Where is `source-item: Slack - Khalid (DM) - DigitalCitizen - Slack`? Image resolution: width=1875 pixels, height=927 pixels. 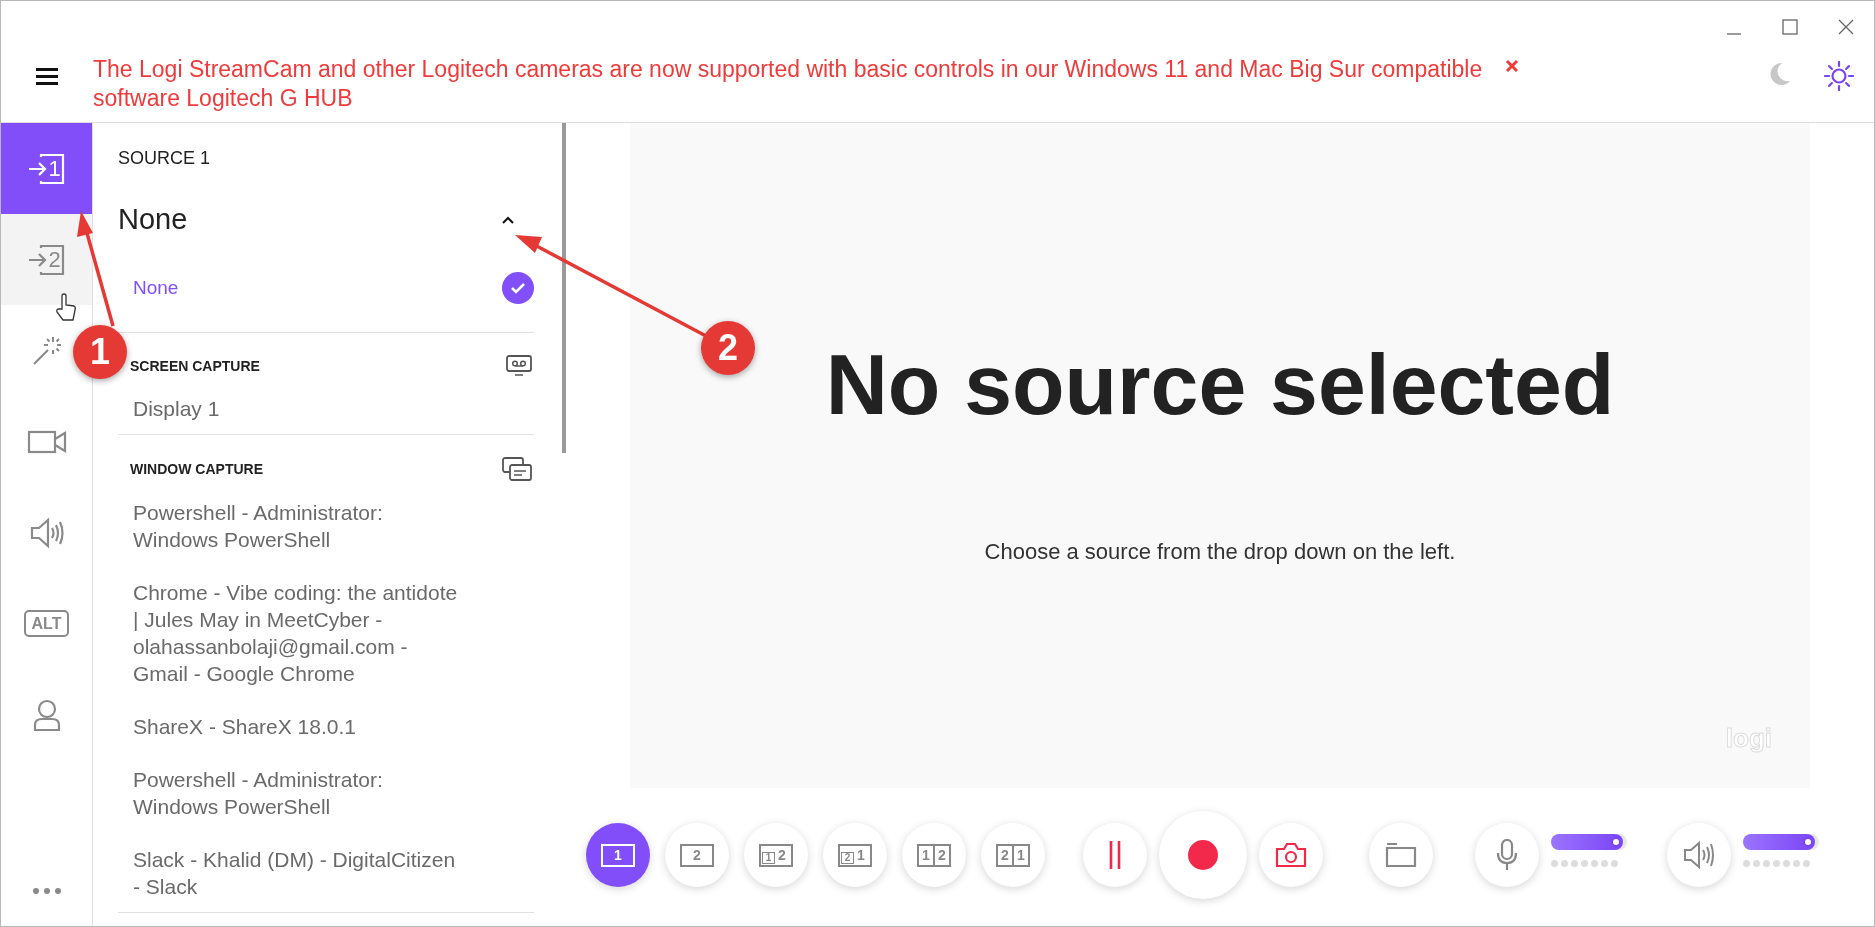 source-item: Slack - Khalid (DM) - DigitalCitizen - Slack is located at coordinates (290, 868).